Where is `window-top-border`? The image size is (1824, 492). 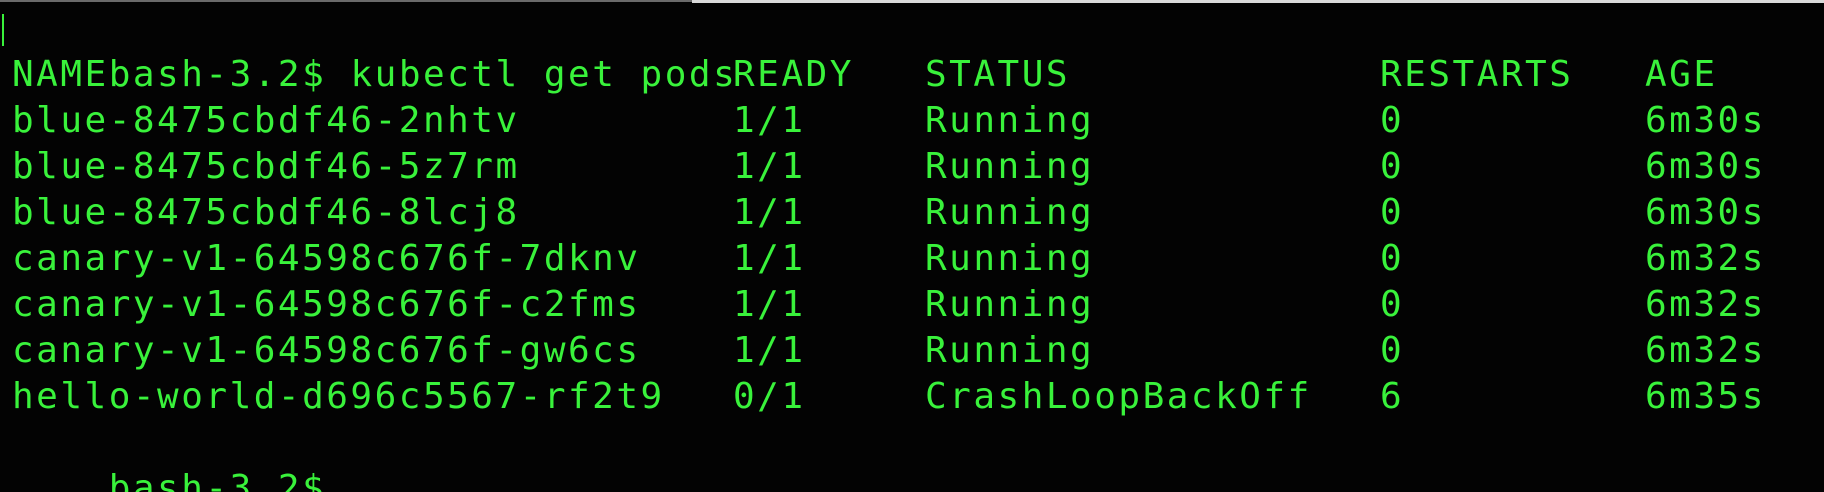 window-top-border is located at coordinates (346, 1).